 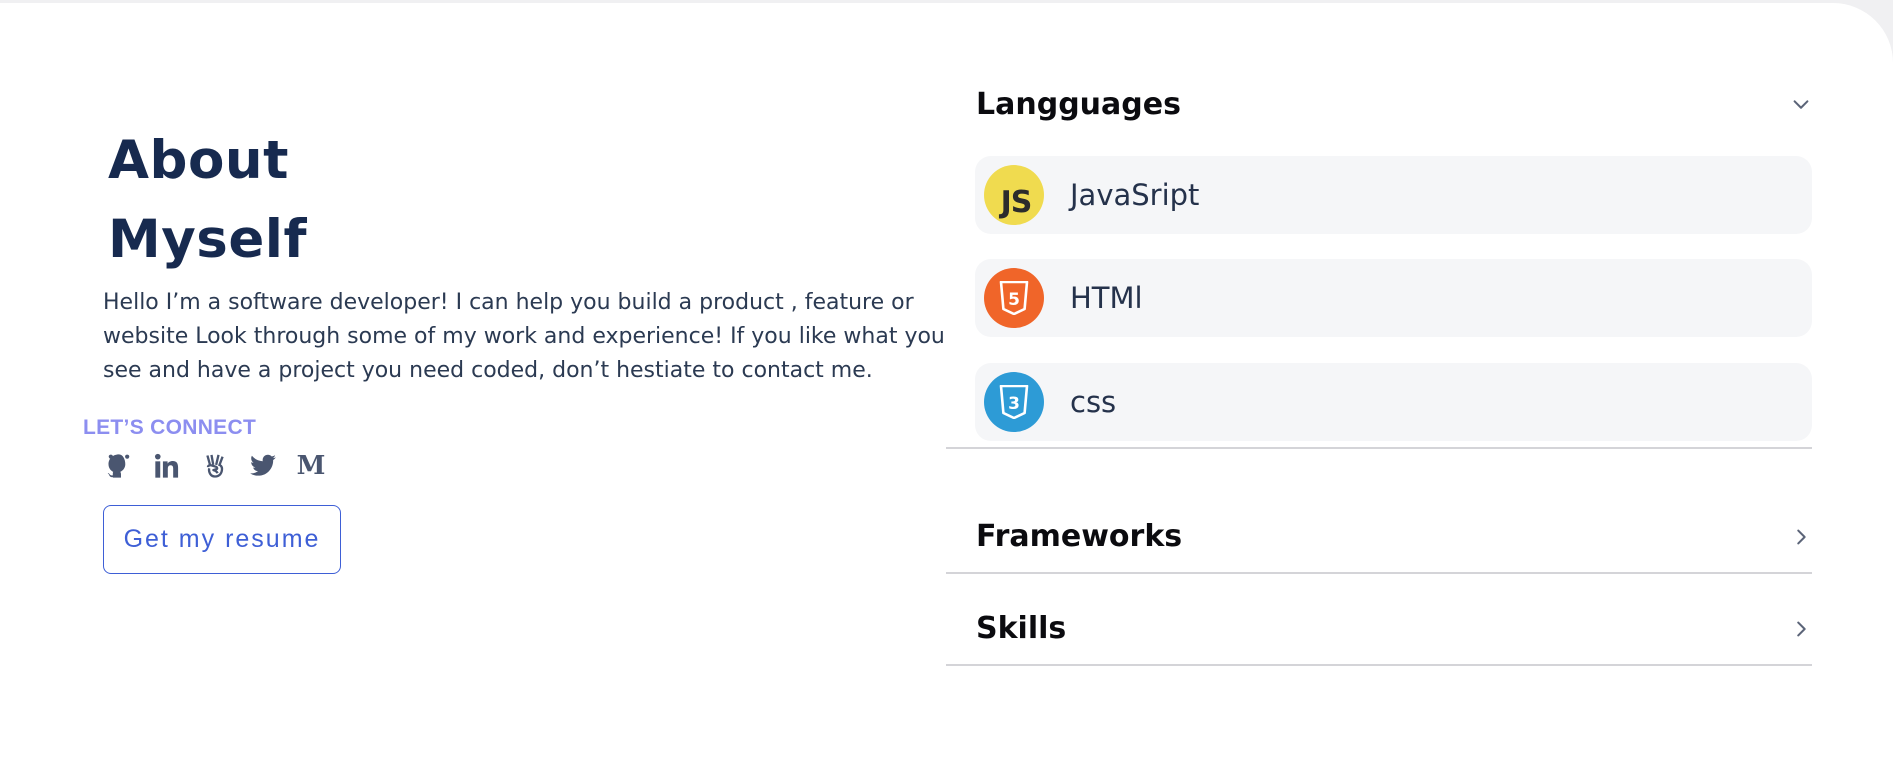 I want to click on medium-link: M, so click(x=311, y=466).